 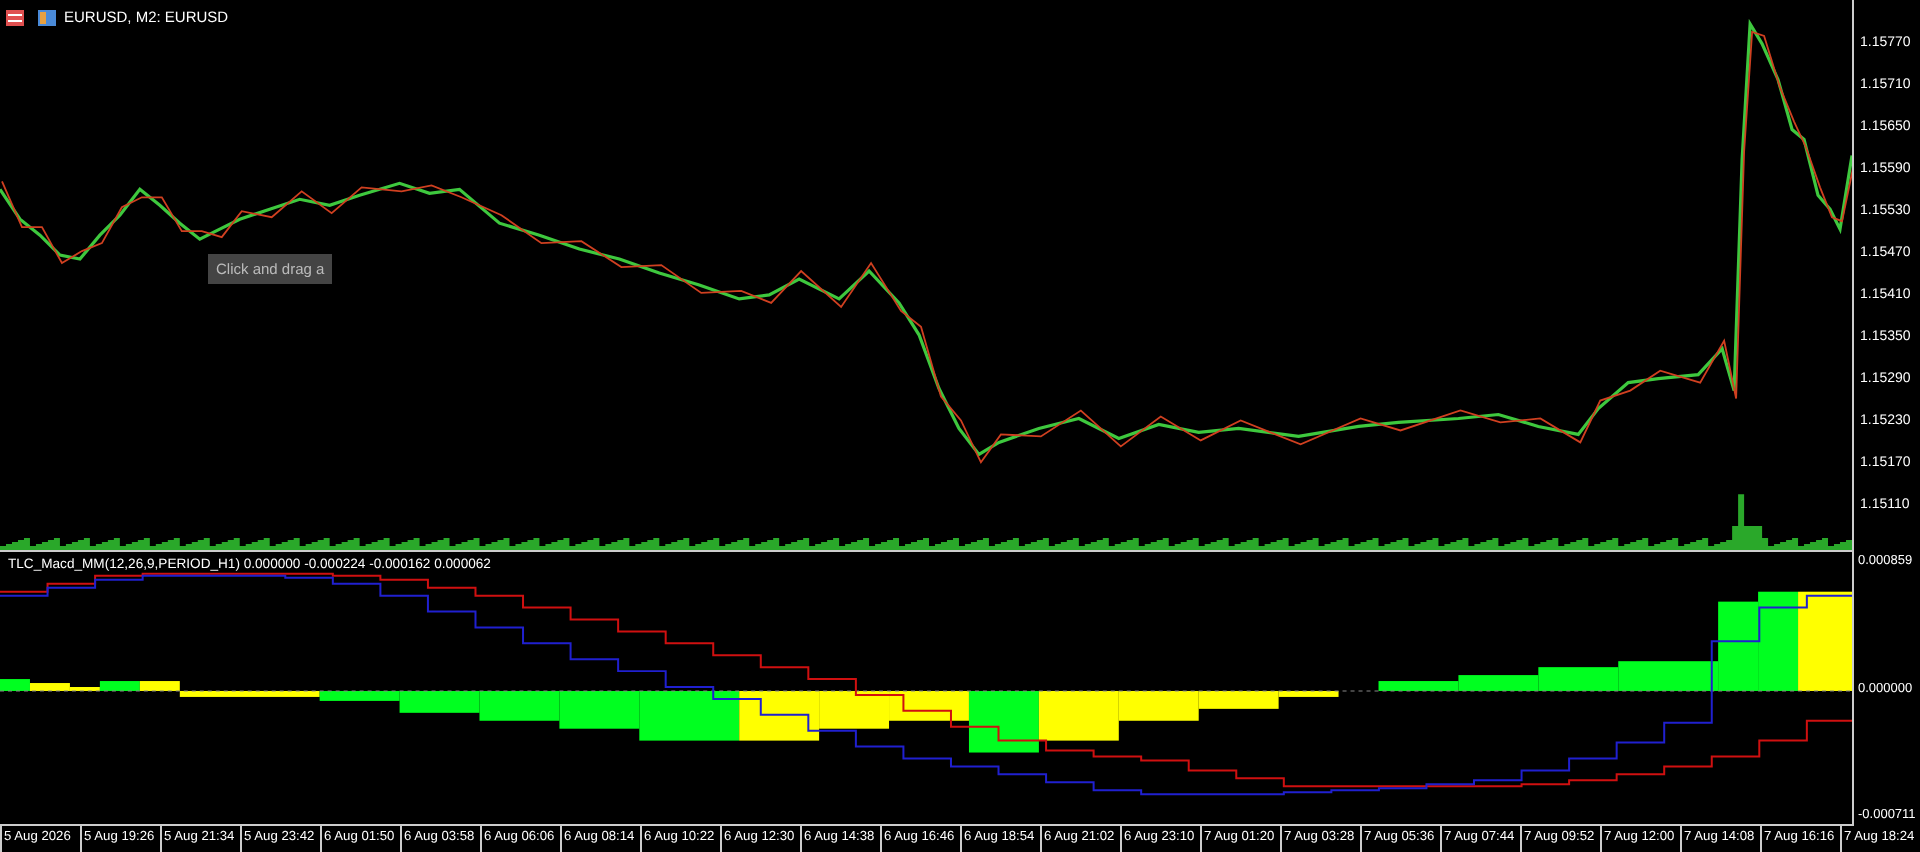 I want to click on list-icon, so click(x=15, y=17).